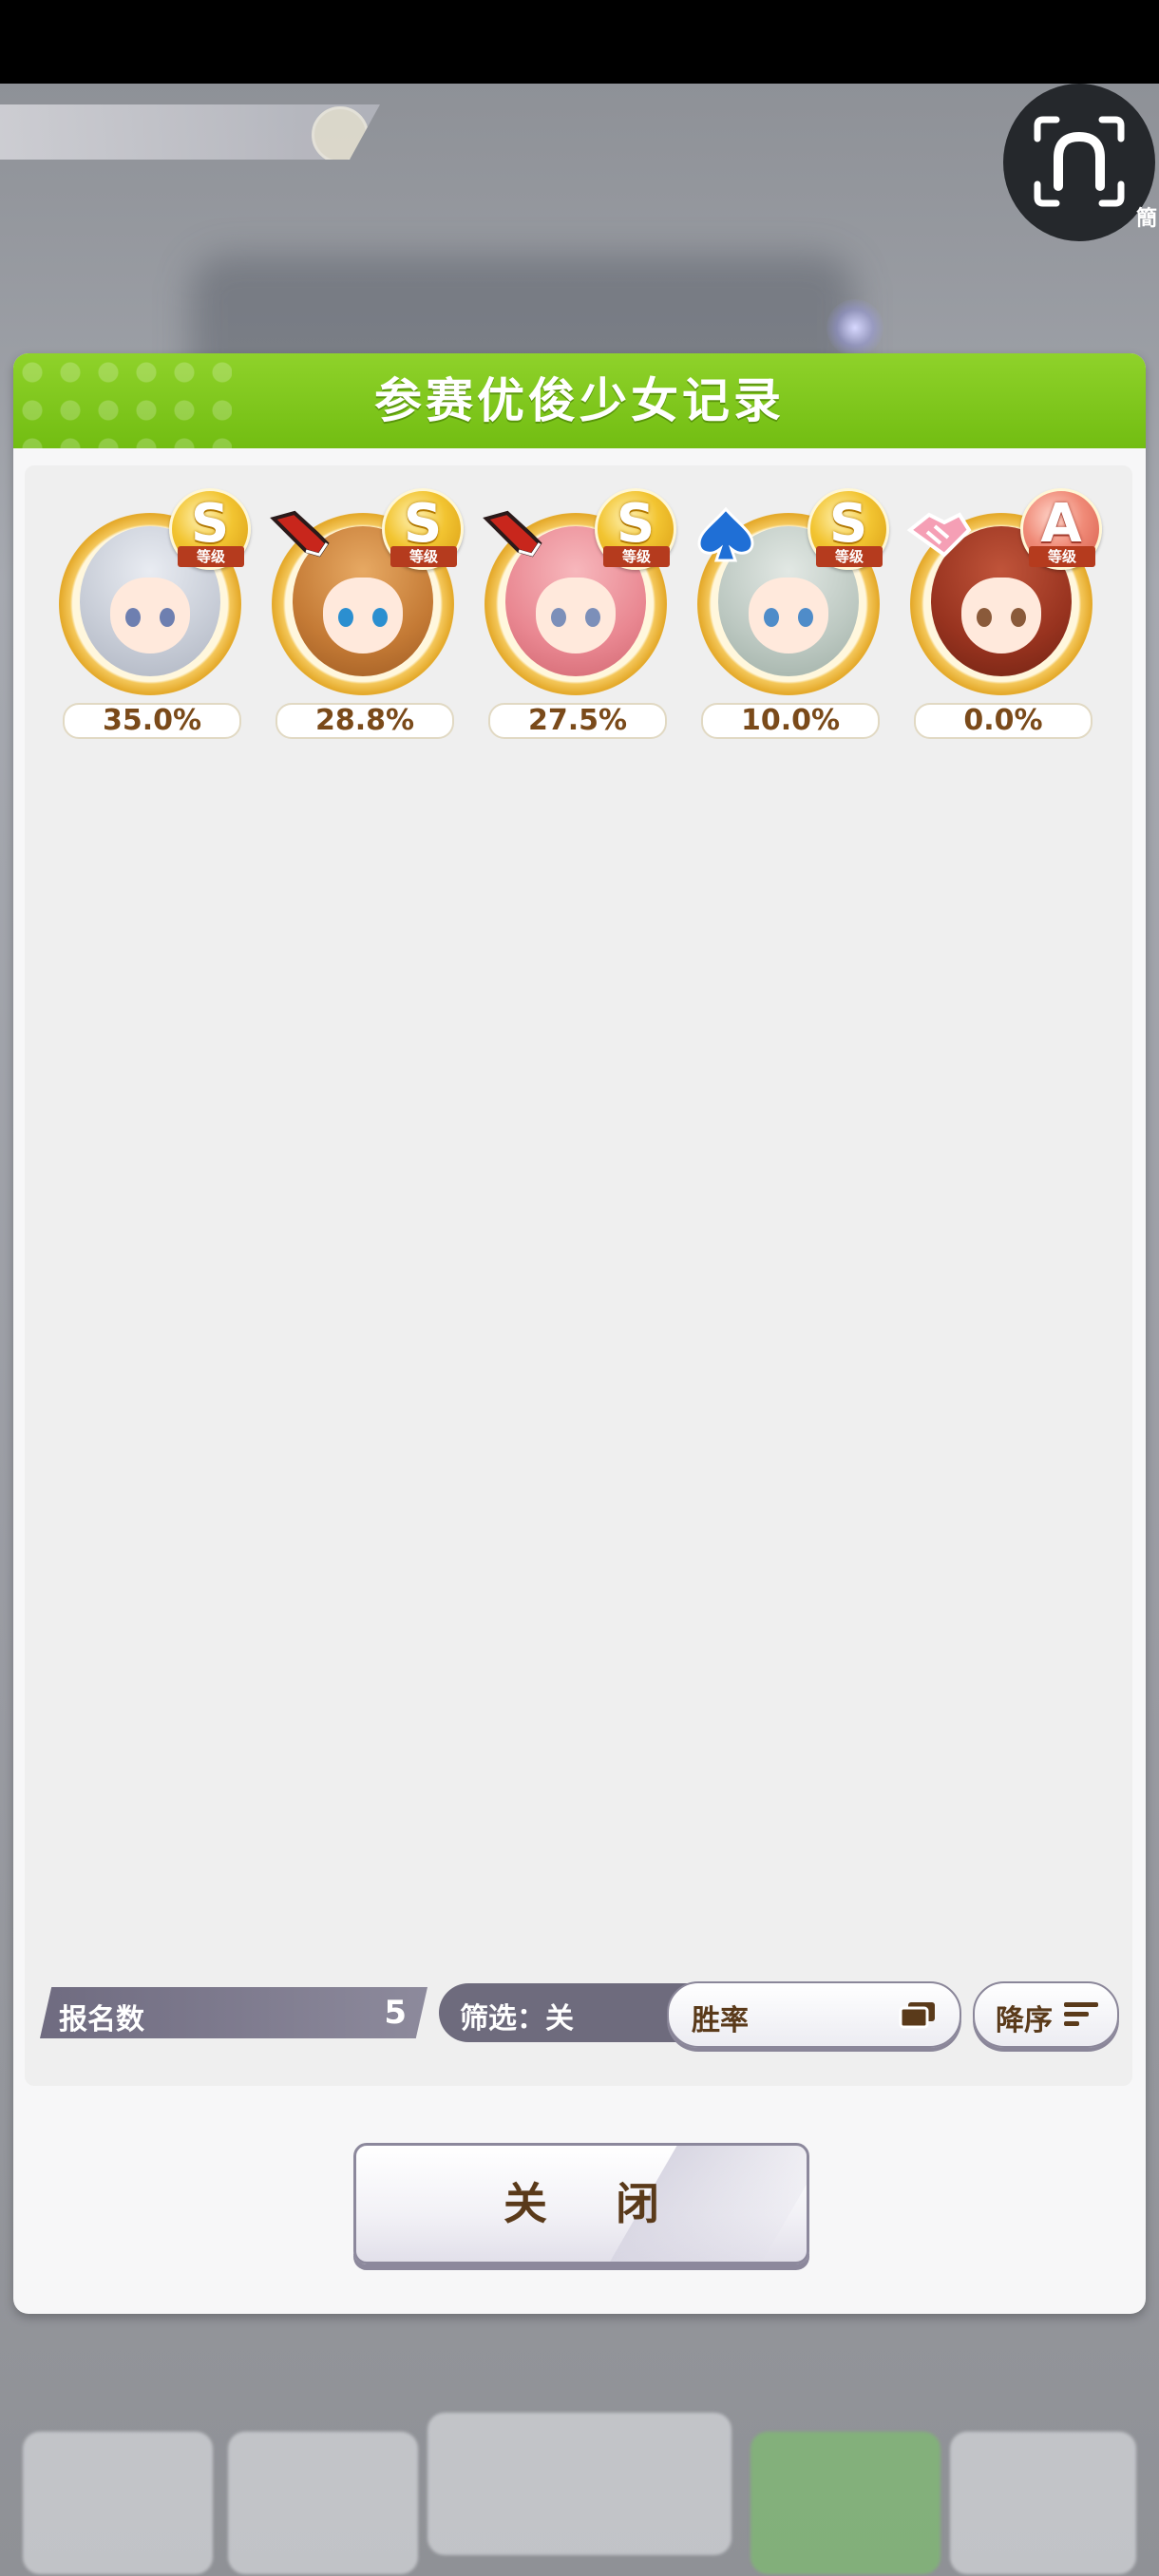  I want to click on window-stack-icon, so click(917, 2015).